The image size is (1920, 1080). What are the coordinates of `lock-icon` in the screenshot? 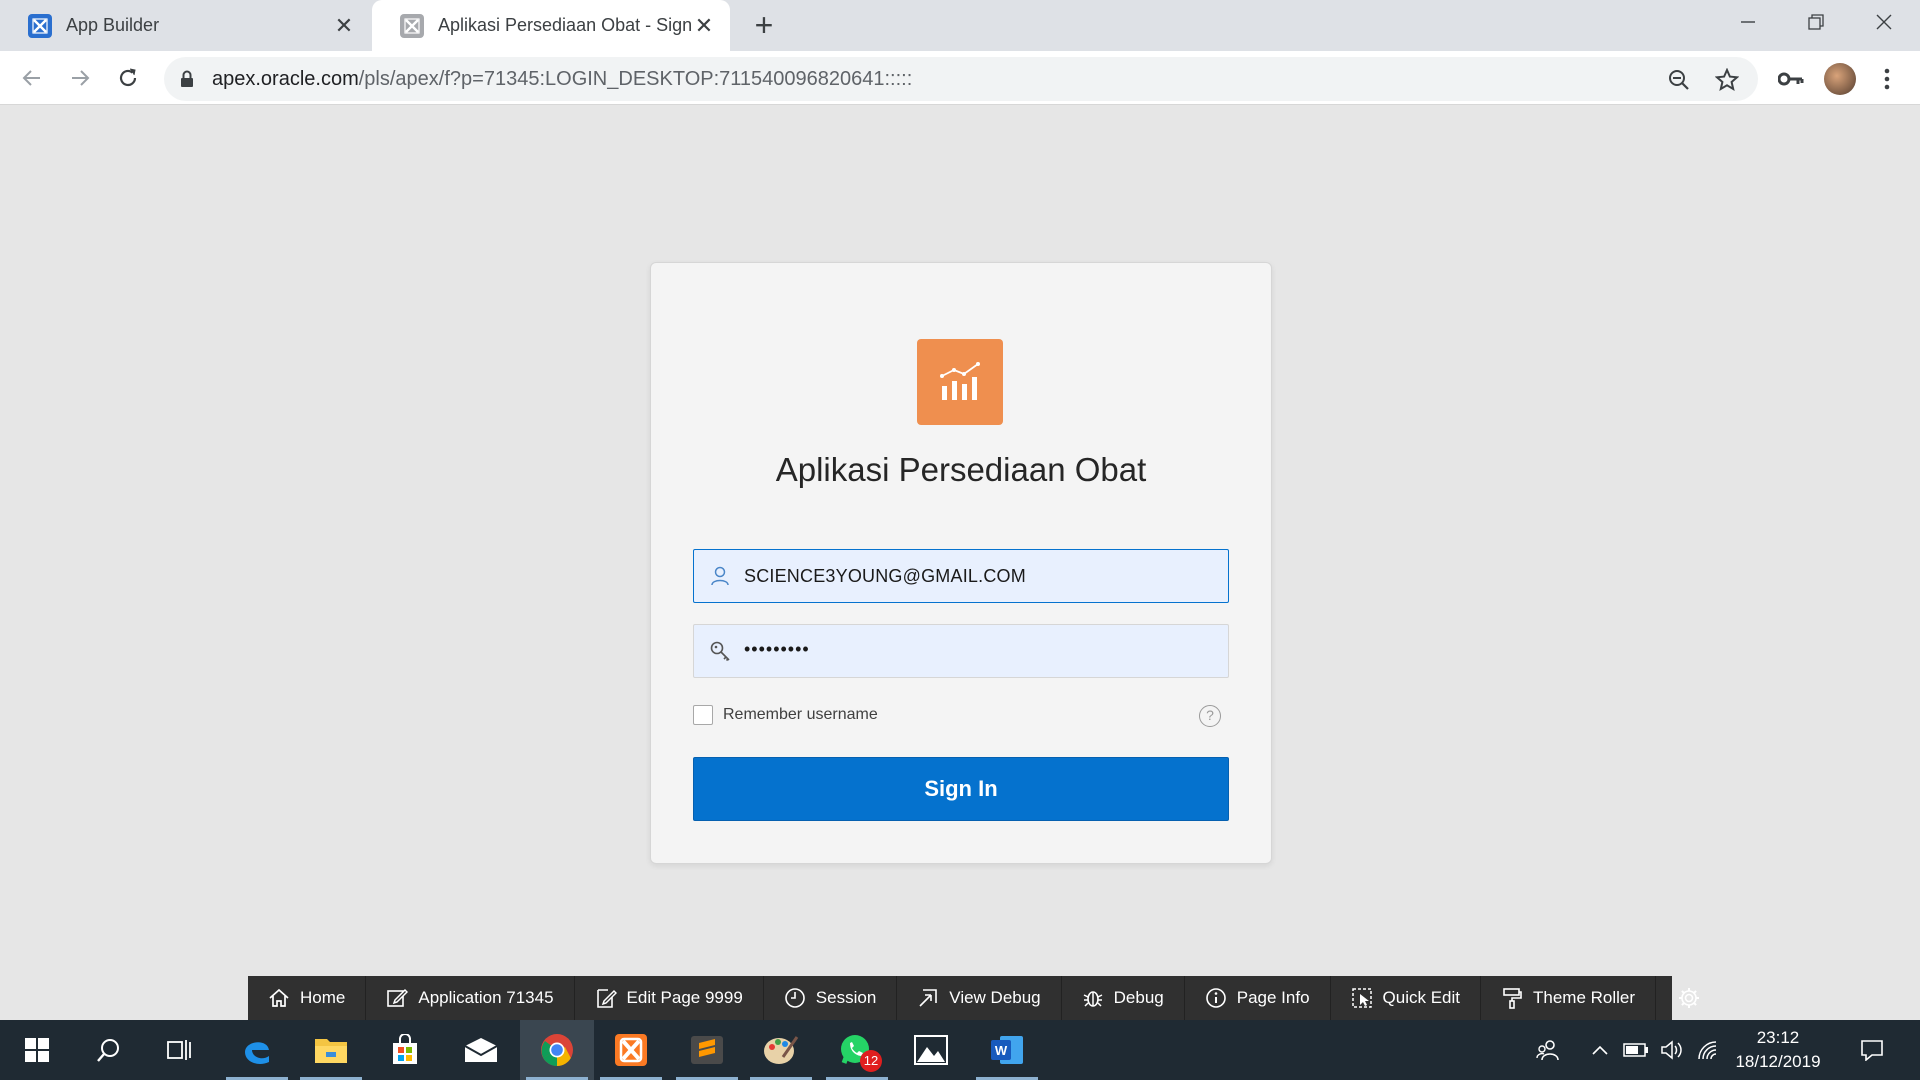 It's located at (187, 81).